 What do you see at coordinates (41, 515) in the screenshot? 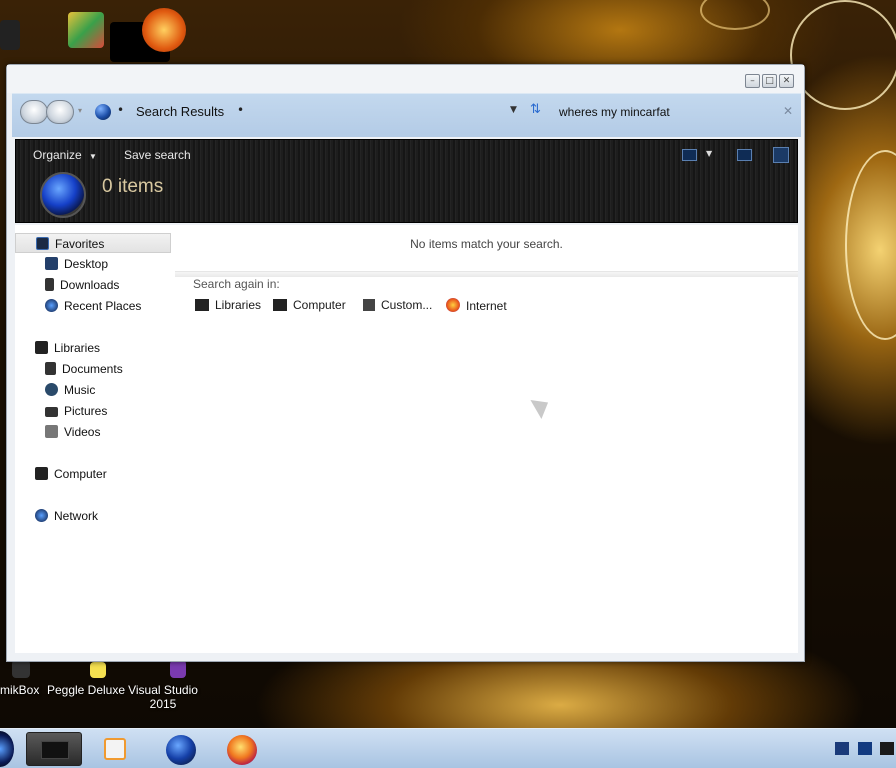
I see `network-icon` at bounding box center [41, 515].